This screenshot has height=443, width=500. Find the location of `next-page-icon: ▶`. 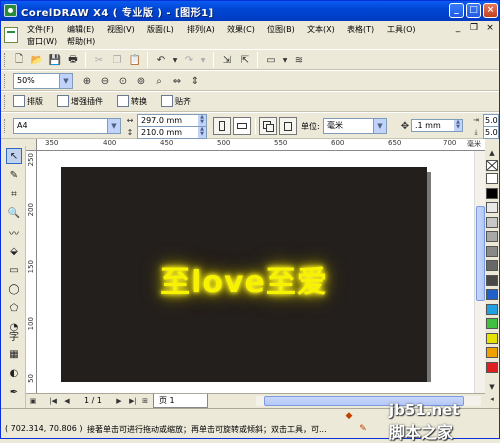

next-page-icon: ▶ is located at coordinates (119, 401).